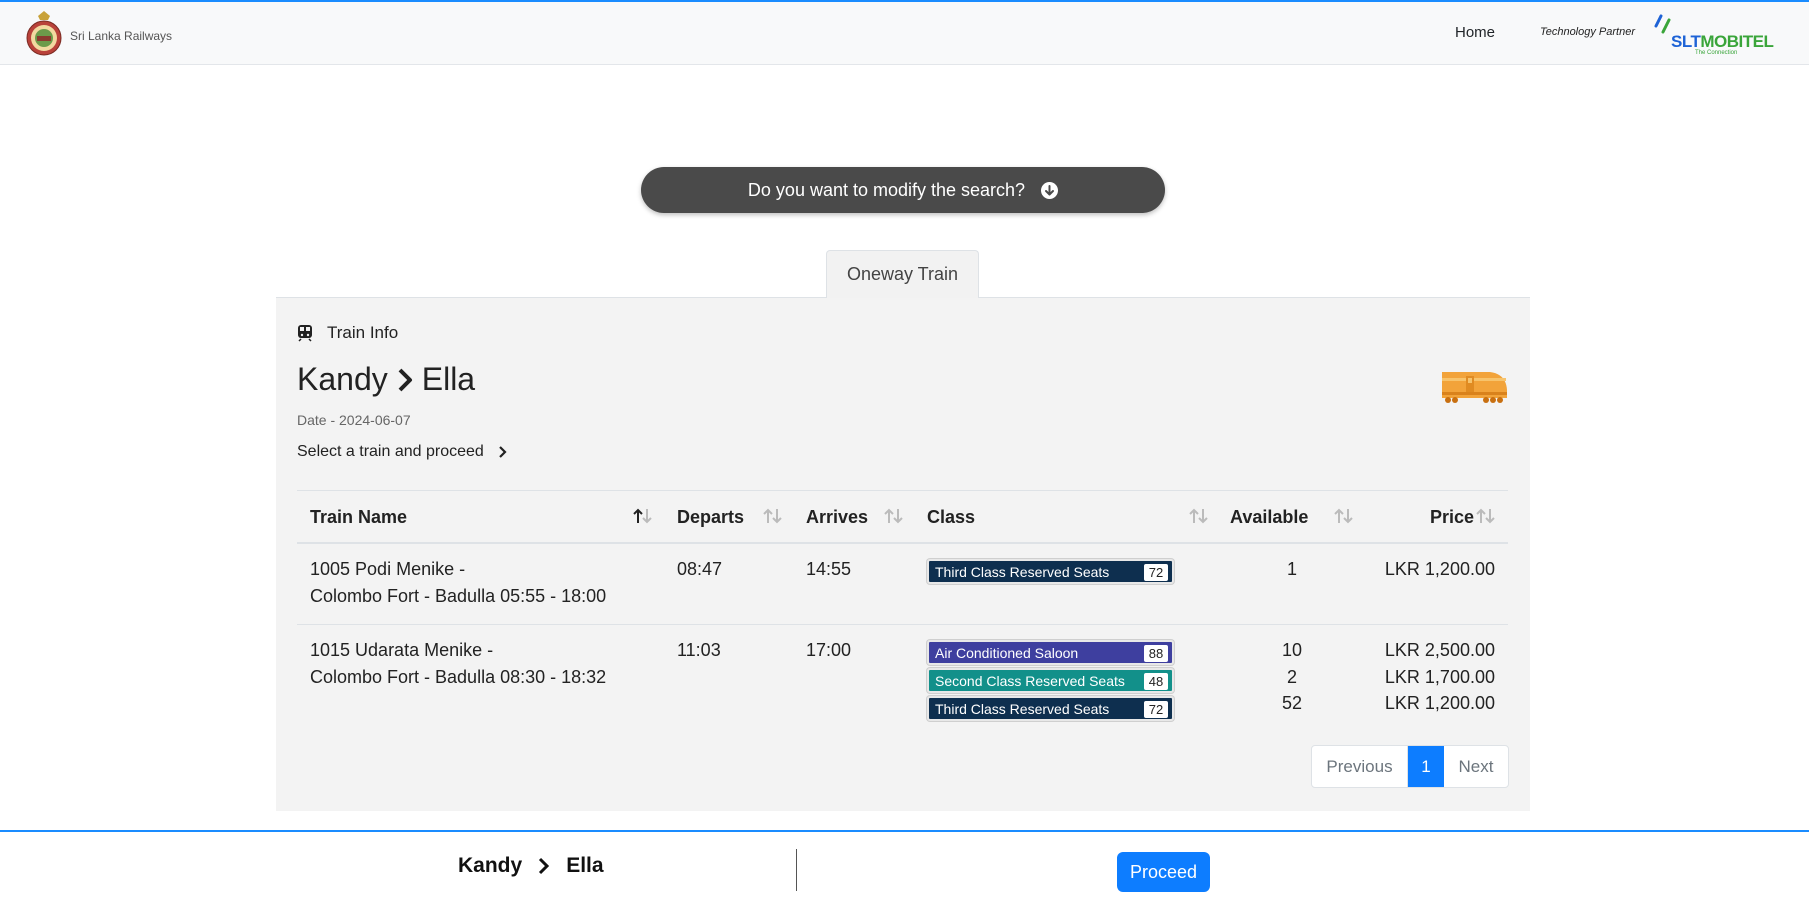  Describe the element at coordinates (44, 33) in the screenshot. I see `sri-lanka-railways-logo` at that location.